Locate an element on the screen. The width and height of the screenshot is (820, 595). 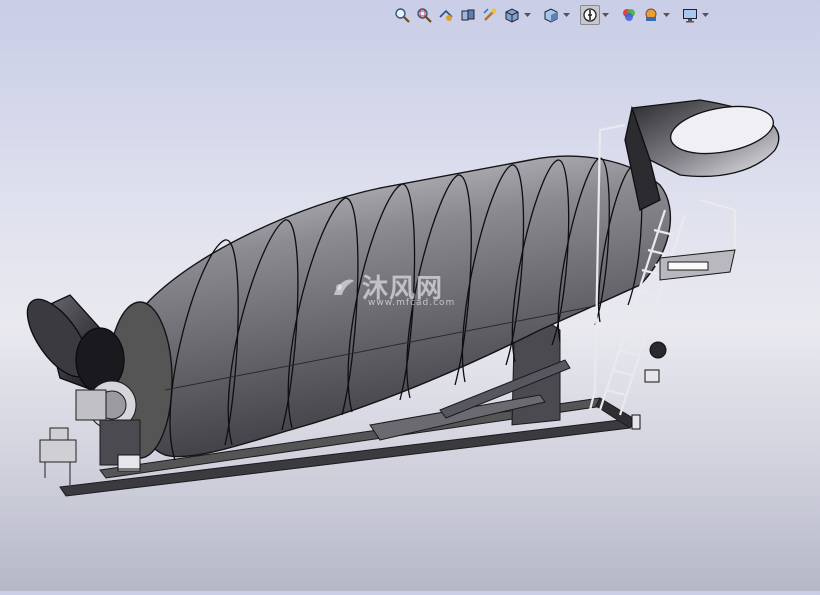
dynamic-annotation-icon is located at coordinates (490, 15).